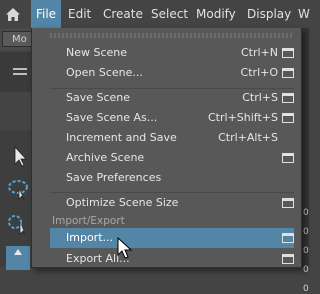 This screenshot has width=320, height=294. Describe the element at coordinates (216, 14) in the screenshot. I see `menu-modify: Modify` at that location.